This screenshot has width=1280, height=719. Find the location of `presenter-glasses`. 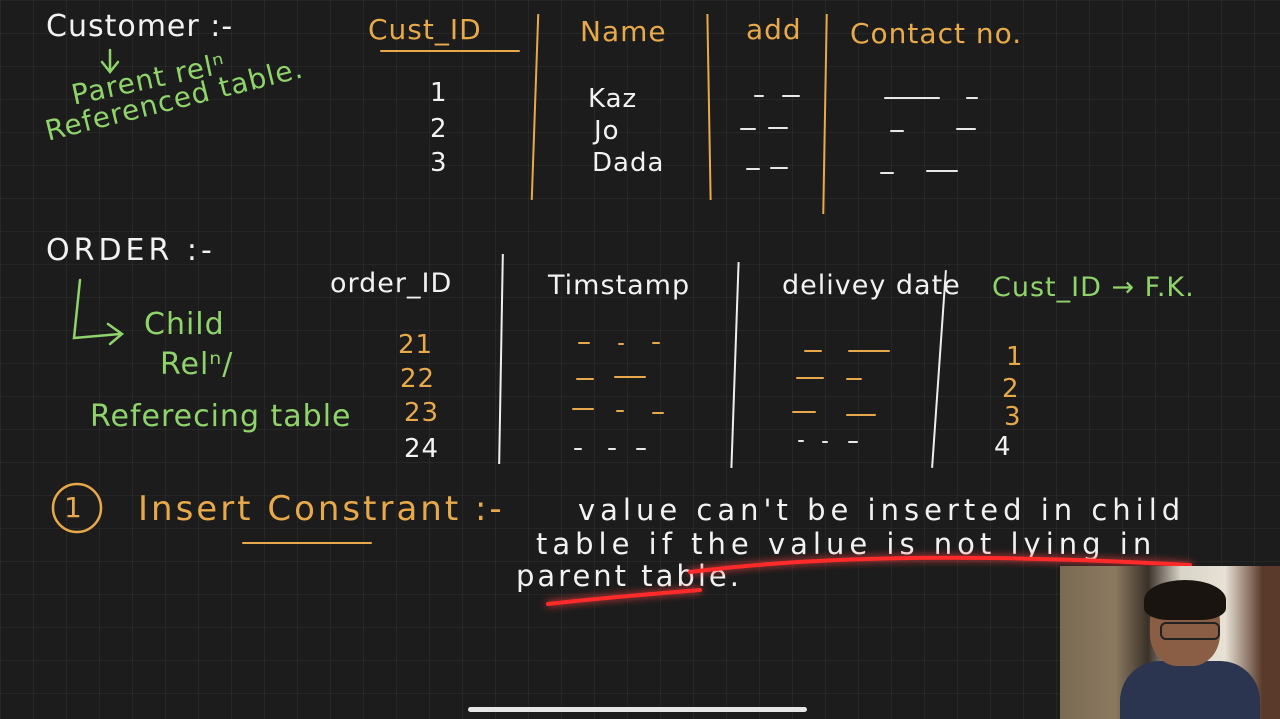

presenter-glasses is located at coordinates (1190, 631).